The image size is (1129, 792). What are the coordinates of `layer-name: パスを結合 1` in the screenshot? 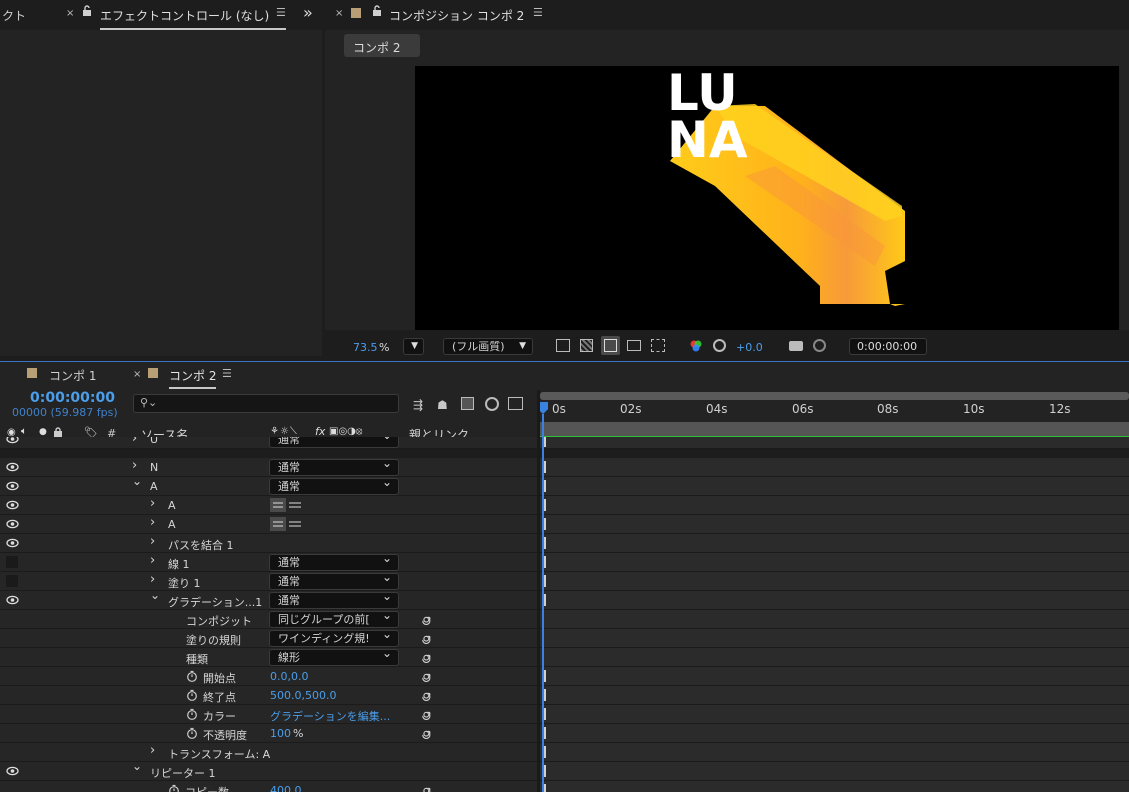 It's located at (201, 545).